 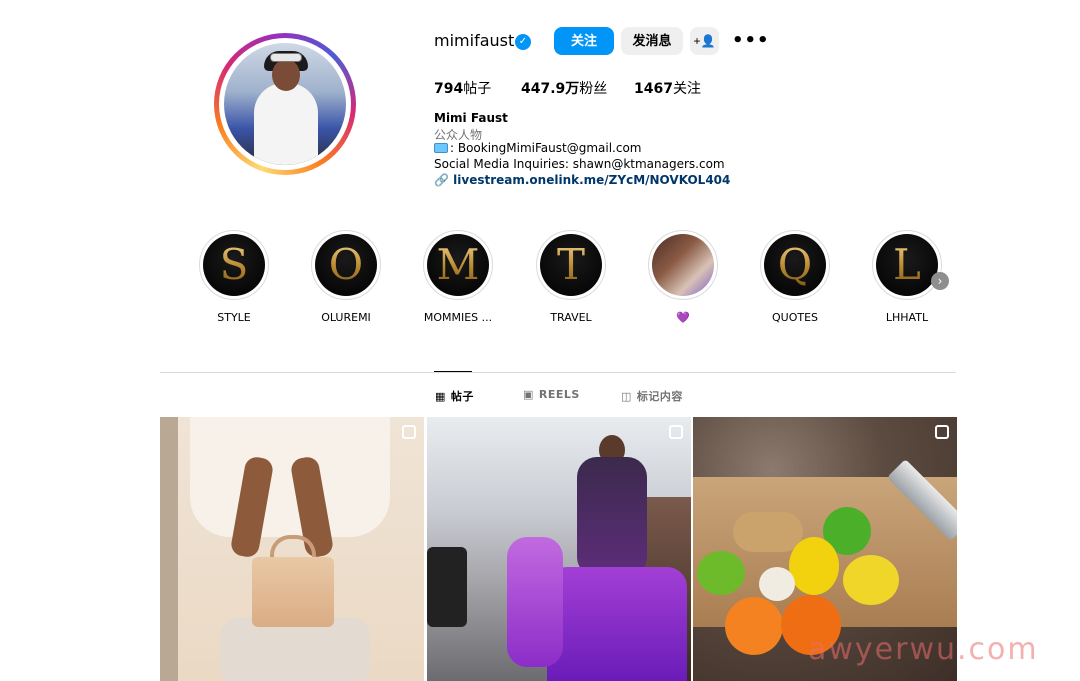 I want to click on highlight-quotes: Q QUOTES, so click(x=795, y=277).